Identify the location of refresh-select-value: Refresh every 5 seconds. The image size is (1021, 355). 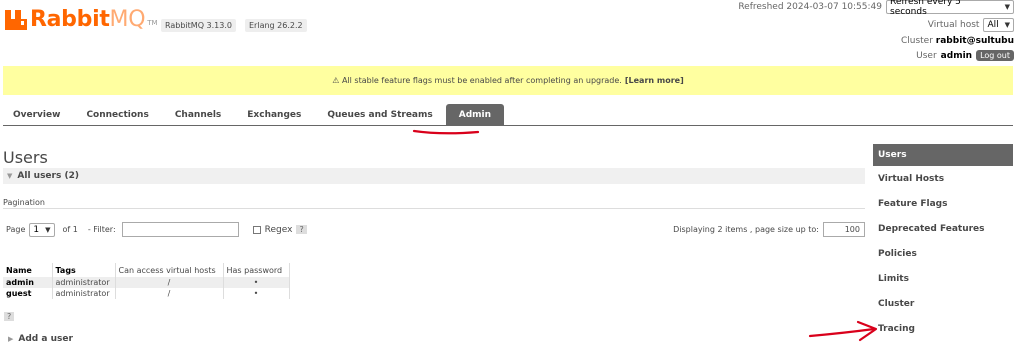
(925, 8).